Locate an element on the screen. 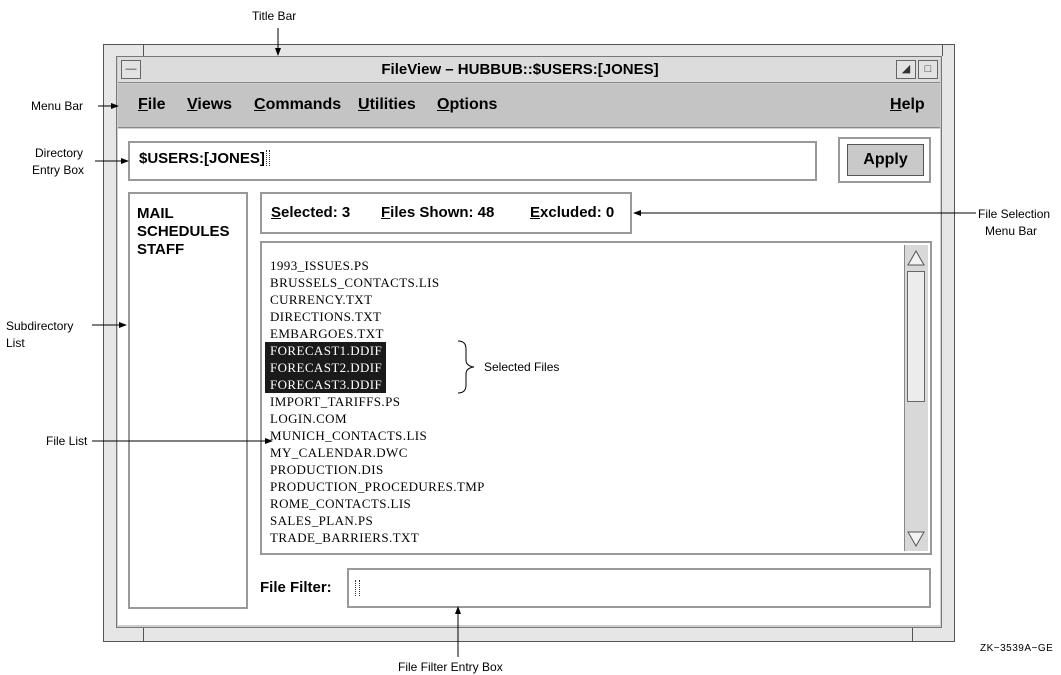  annotation-menu-bar: Menu Bar is located at coordinates (57, 106).